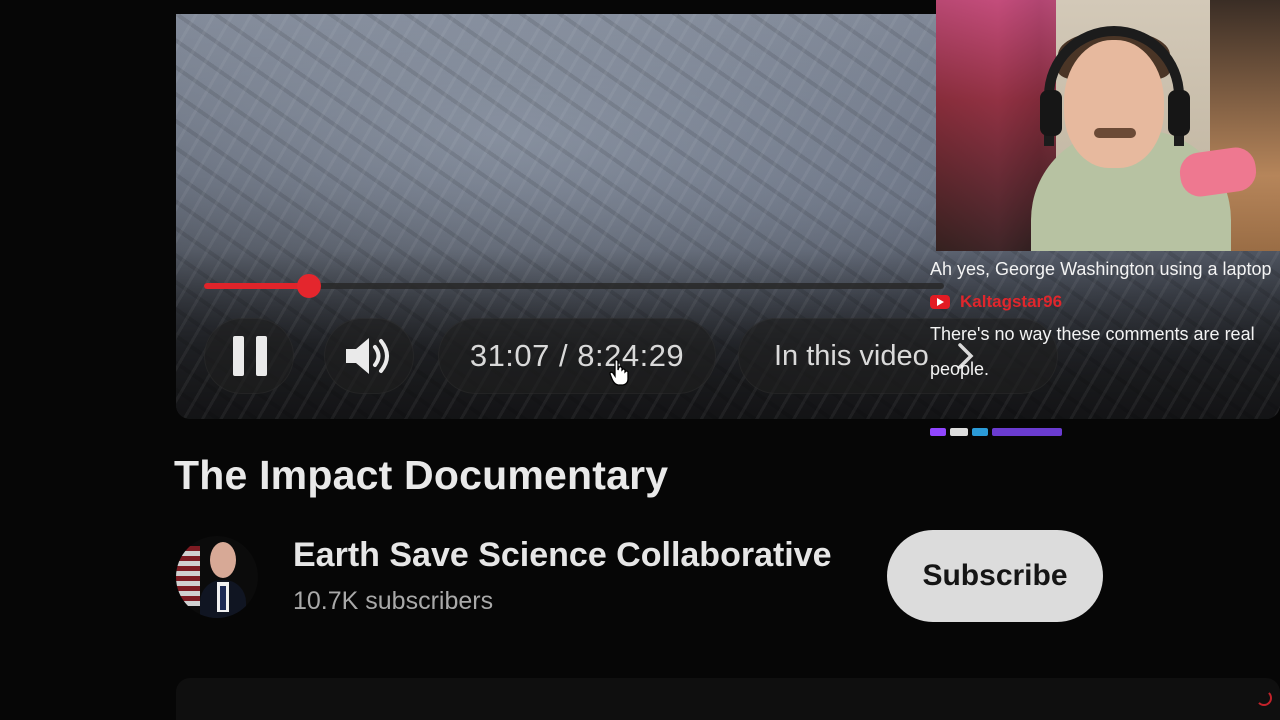  What do you see at coordinates (1105, 302) in the screenshot?
I see `chat-username-line: Kaltagstar96` at bounding box center [1105, 302].